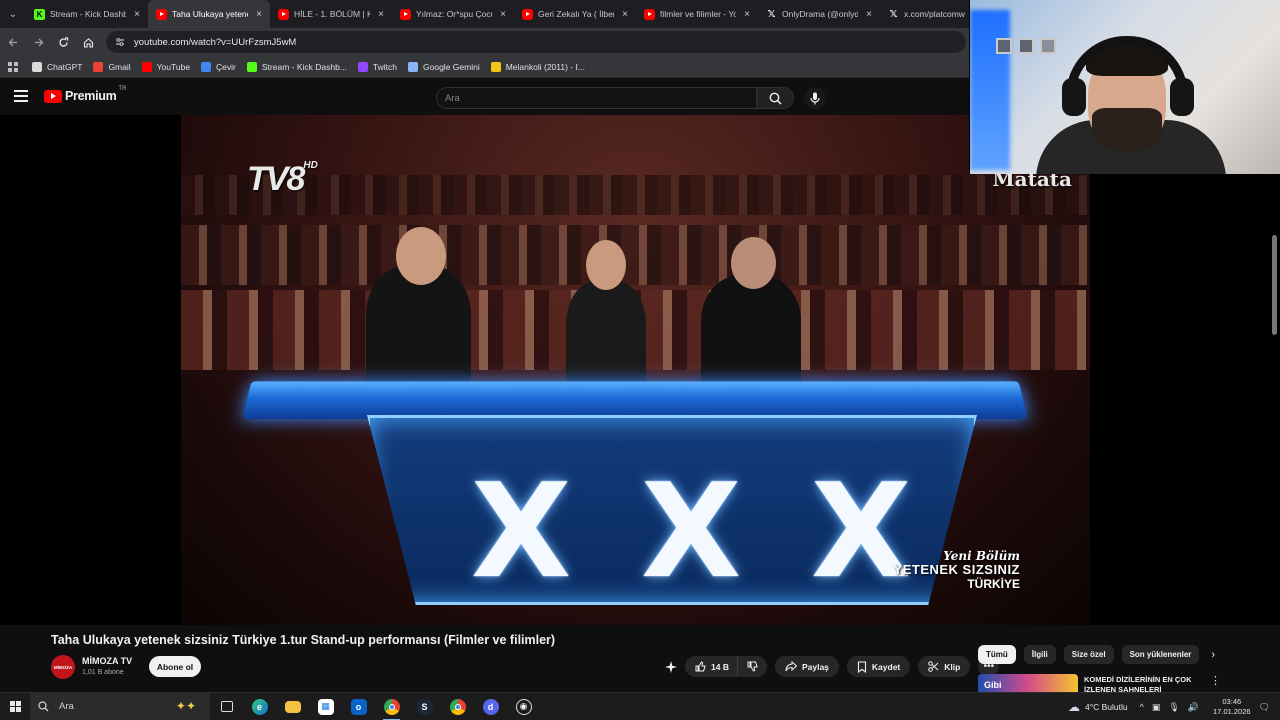  I want to click on site-info-icon, so click(120, 42).